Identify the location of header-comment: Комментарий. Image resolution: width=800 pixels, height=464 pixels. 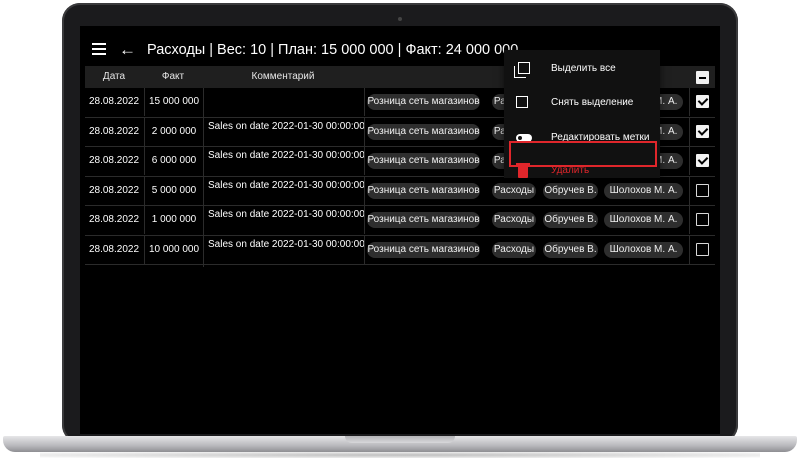
(283, 77).